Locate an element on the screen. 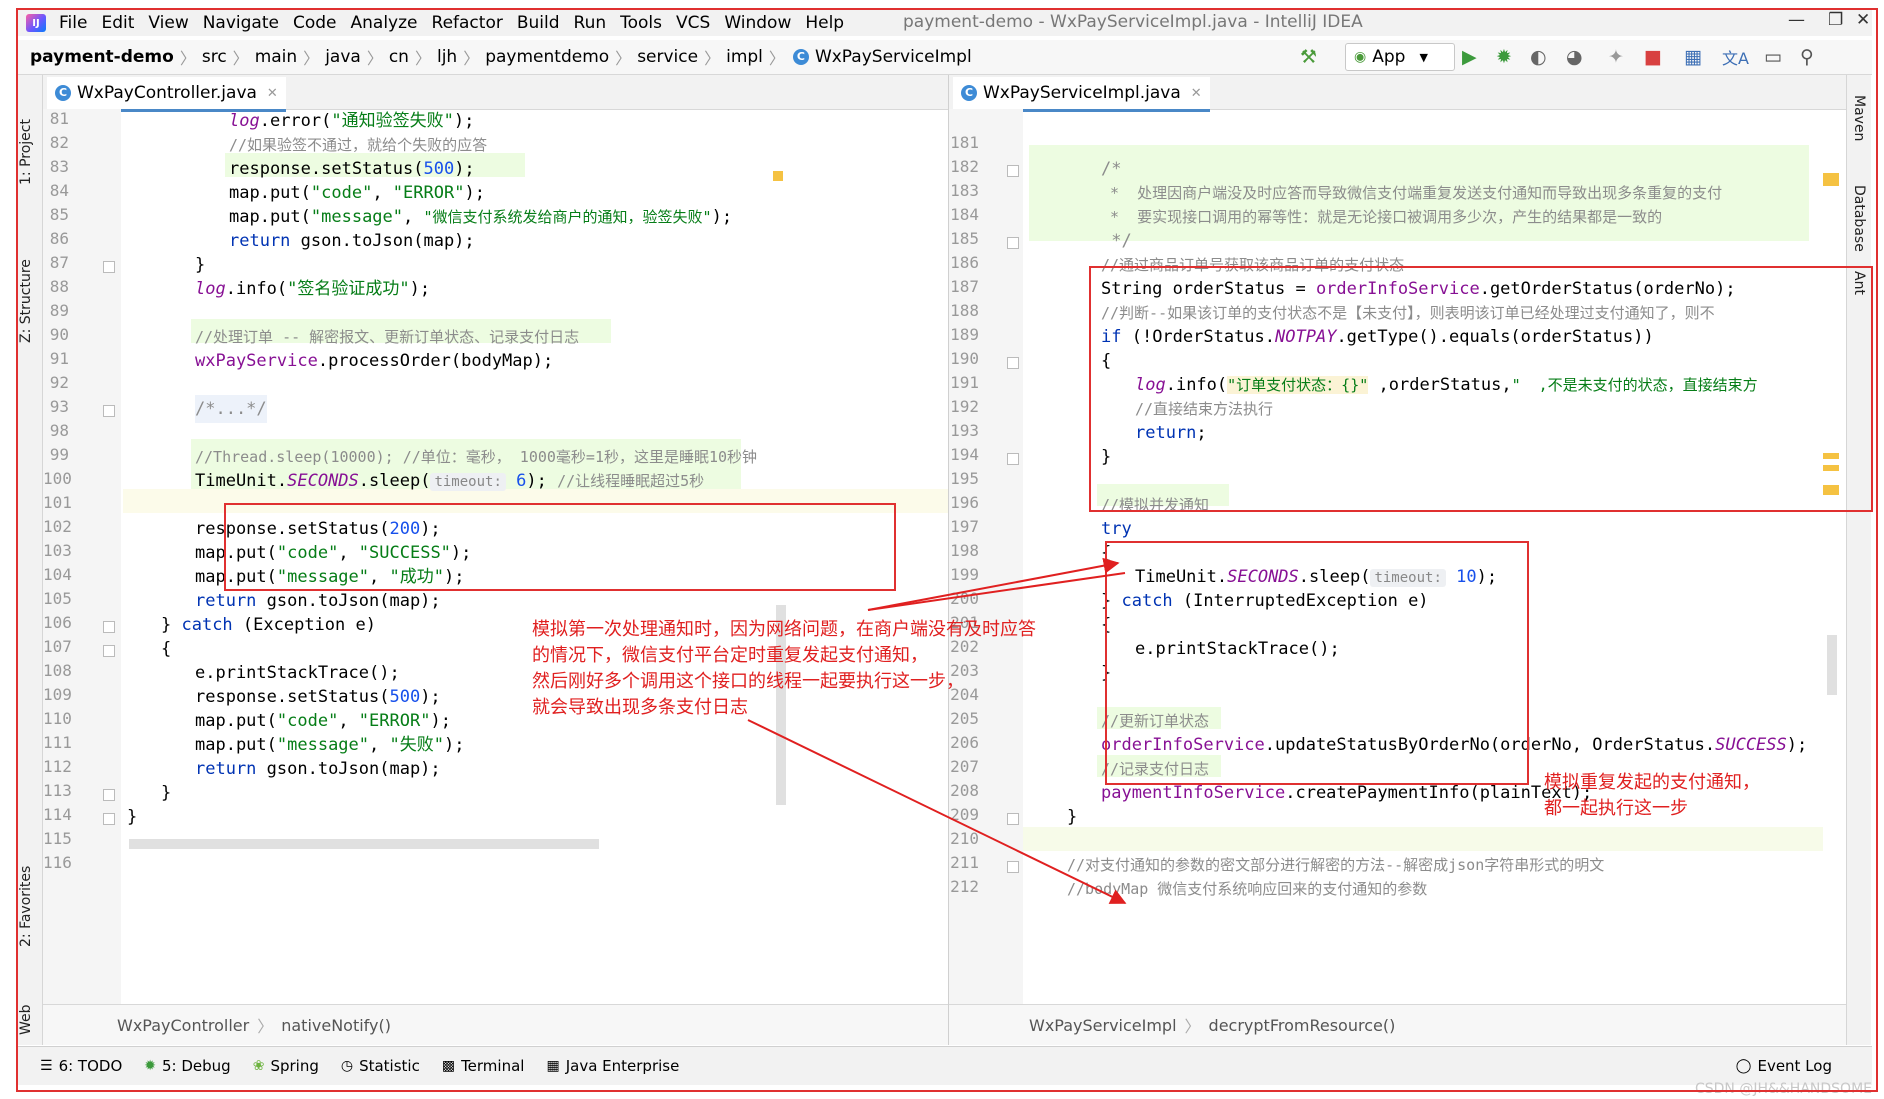 The image size is (1884, 1099). run-config-label: App is located at coordinates (1389, 57).